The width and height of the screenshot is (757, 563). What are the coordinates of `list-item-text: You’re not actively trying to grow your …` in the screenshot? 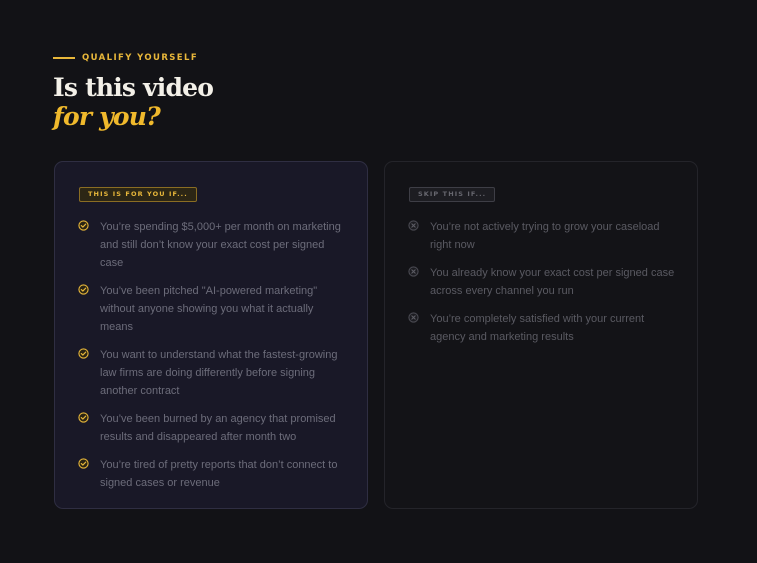 It's located at (545, 236).